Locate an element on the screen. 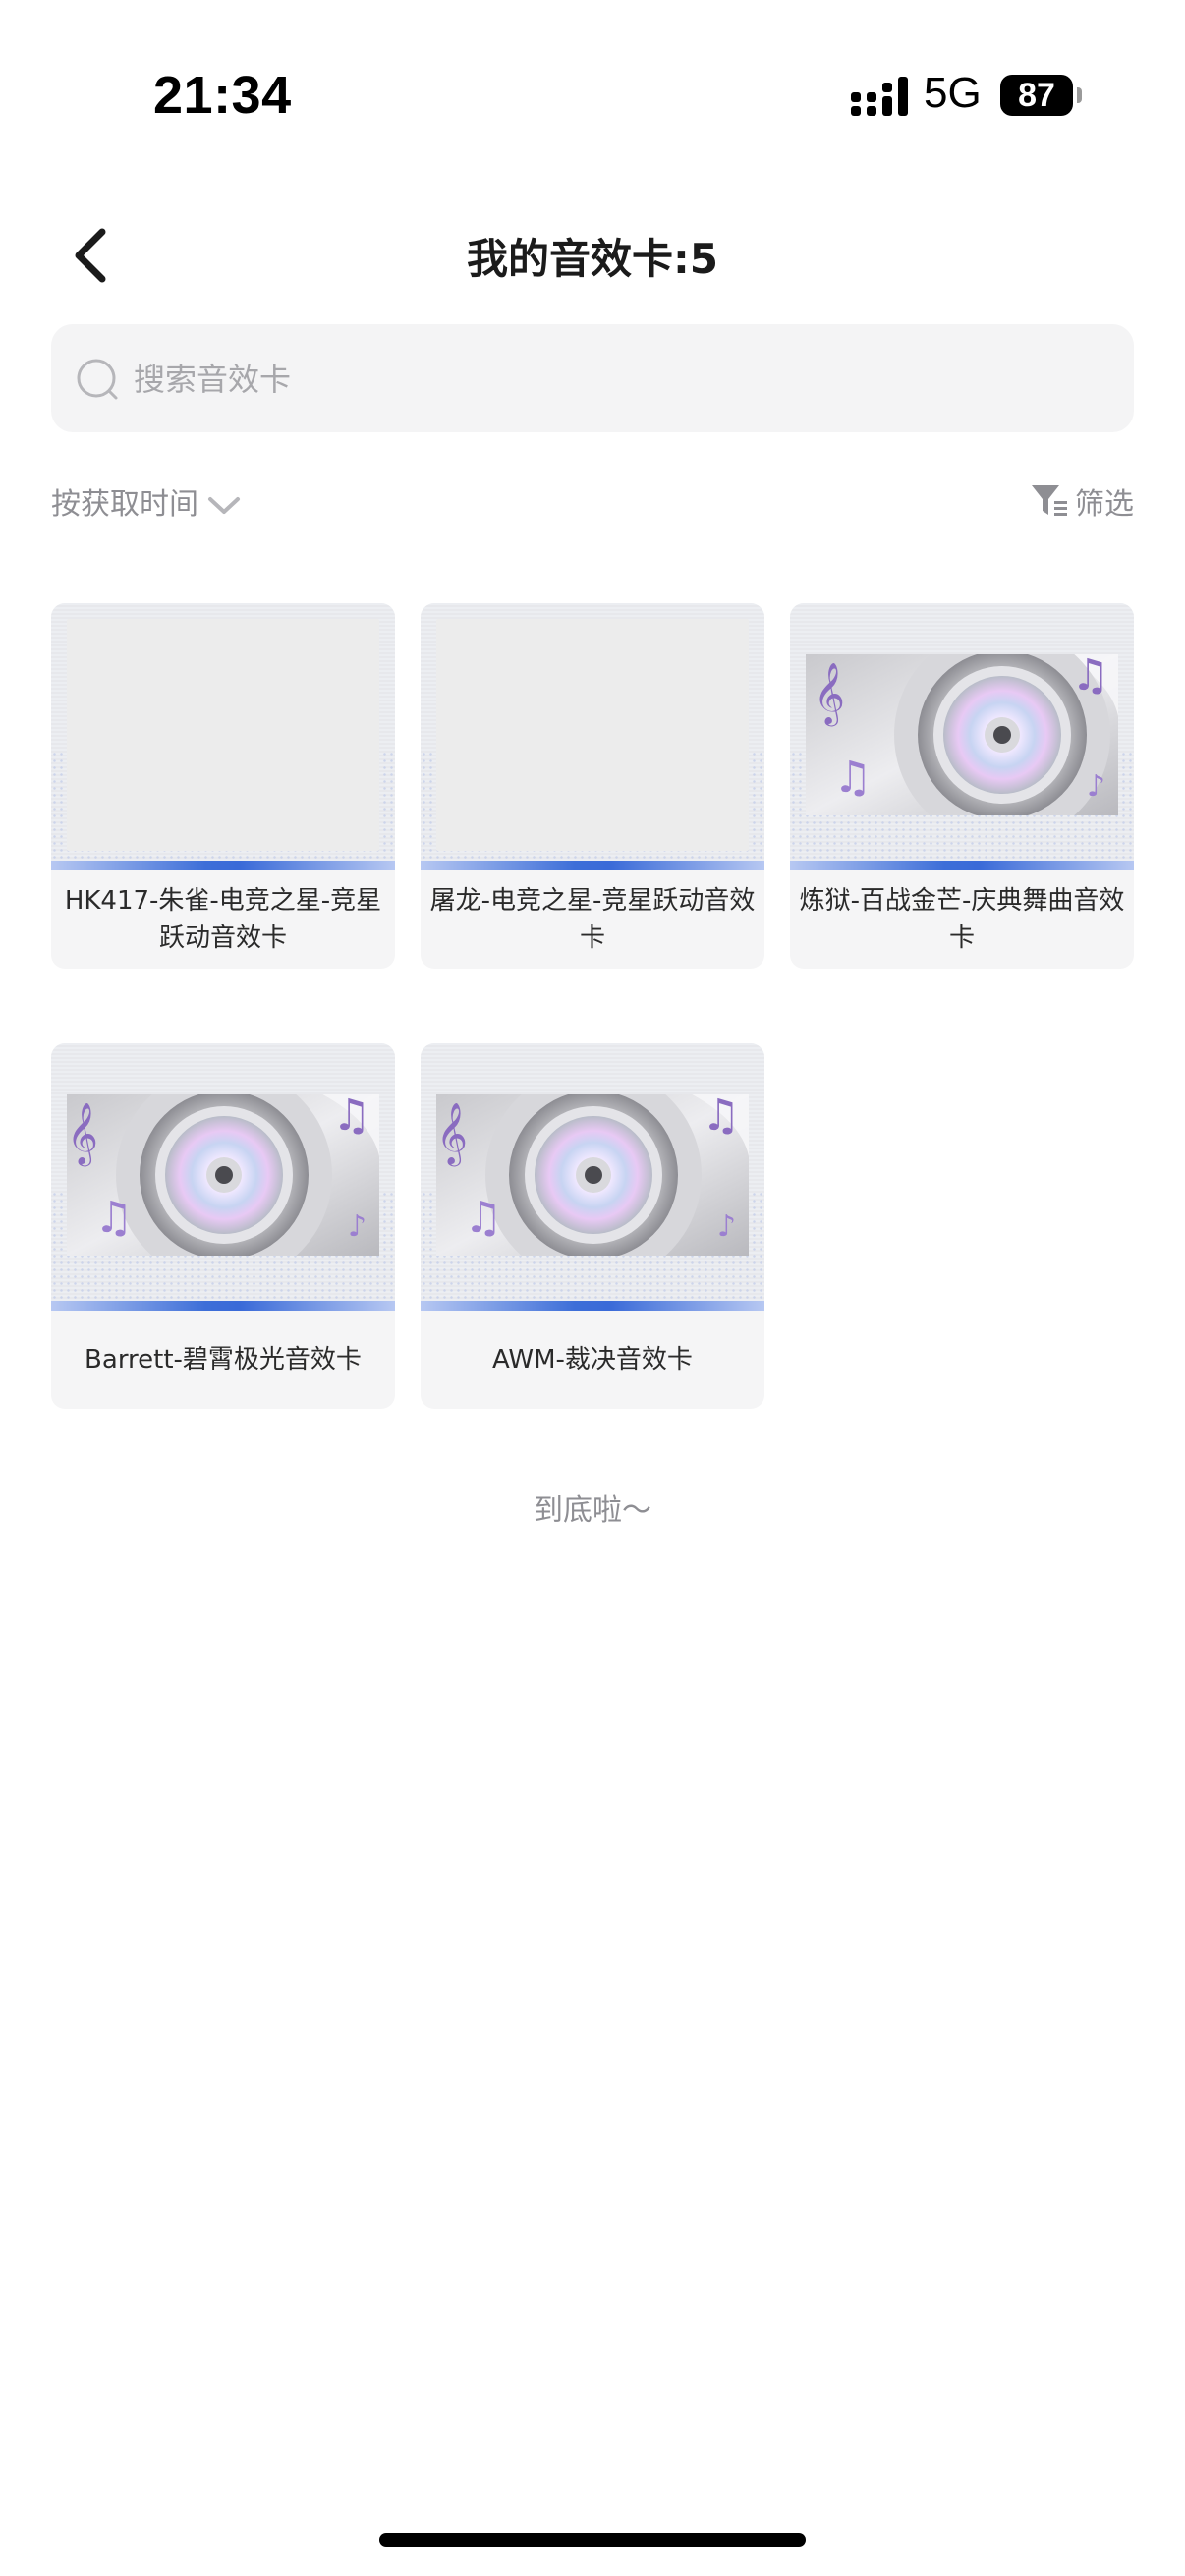 The image size is (1185, 2576). card-label: Barrett-碧霄极光音效卡 is located at coordinates (224, 1359).